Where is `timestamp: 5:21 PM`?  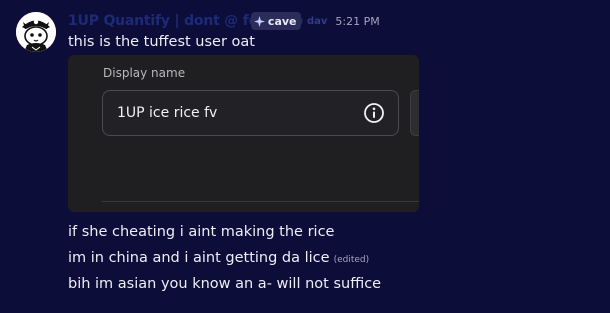 timestamp: 5:21 PM is located at coordinates (357, 21).